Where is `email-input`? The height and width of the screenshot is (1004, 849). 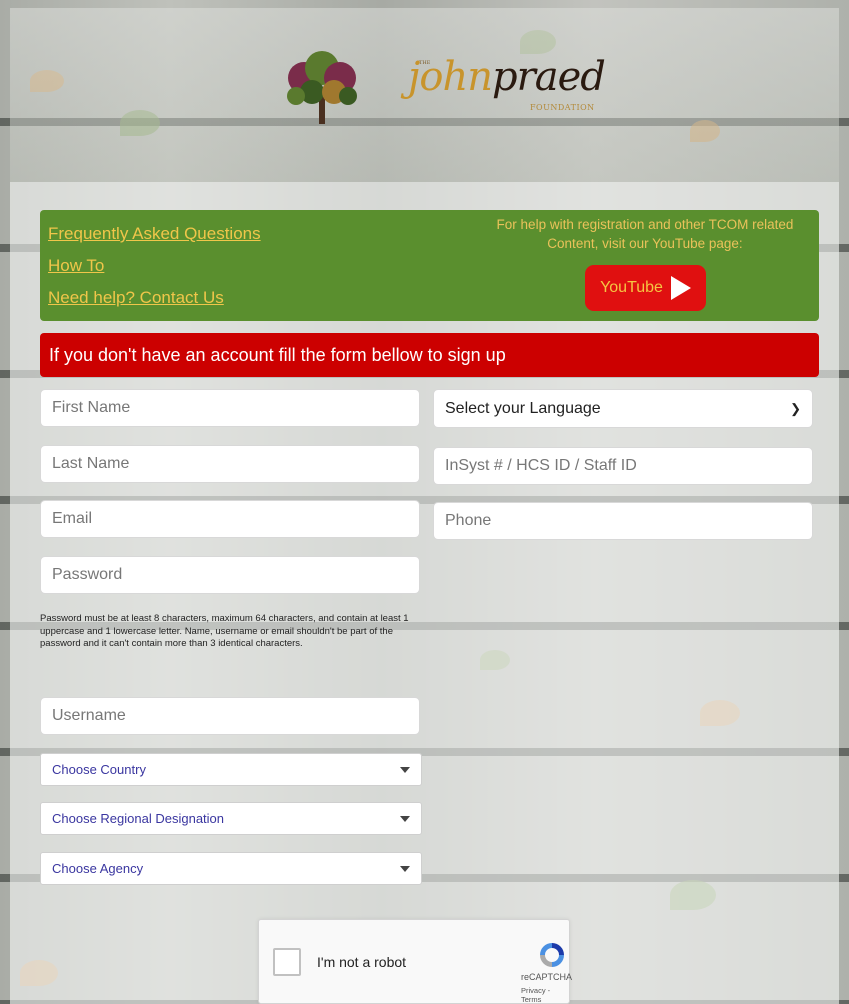 email-input is located at coordinates (230, 519).